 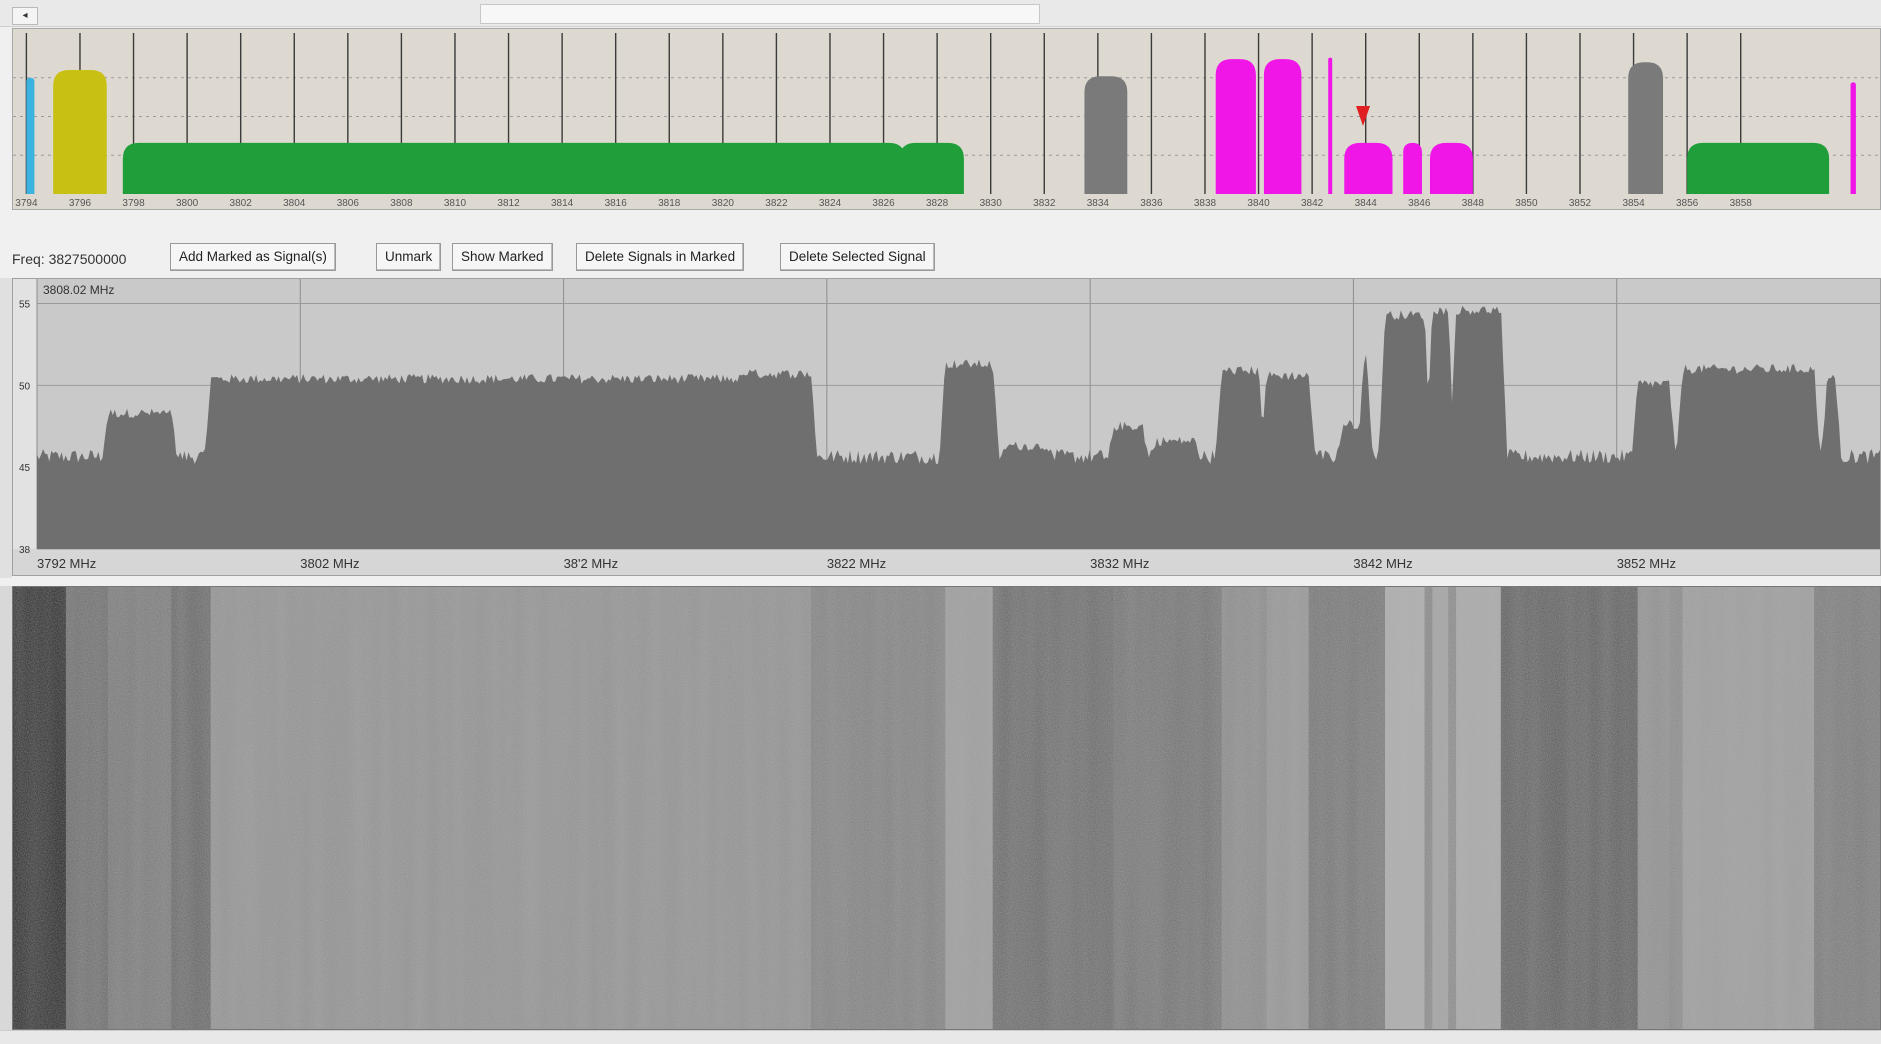 What do you see at coordinates (455, 203) in the screenshot?
I see `signal-map-tick-label: 3810` at bounding box center [455, 203].